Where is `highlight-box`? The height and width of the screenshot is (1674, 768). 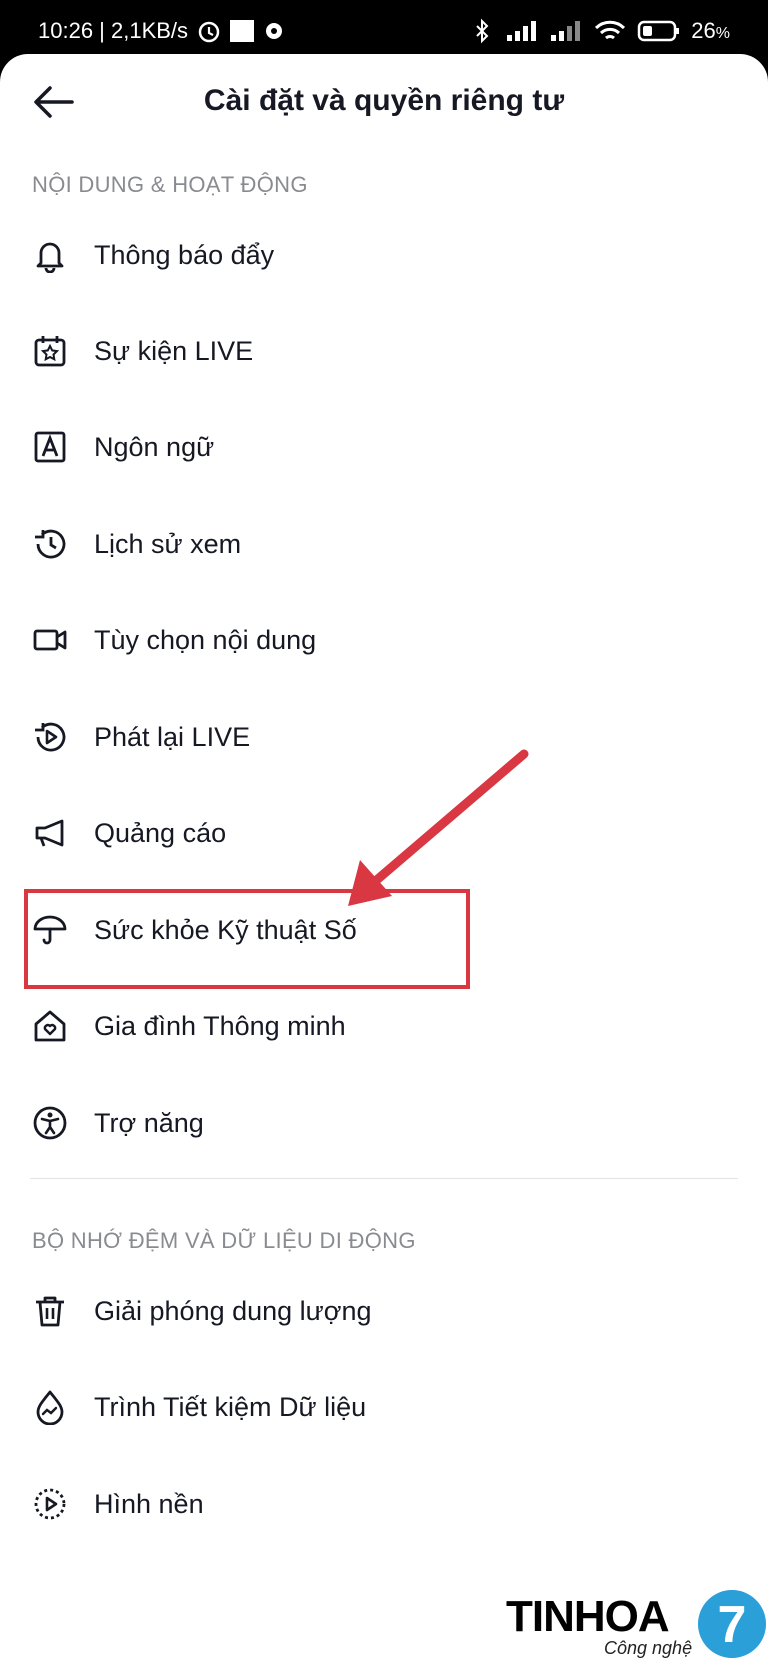 highlight-box is located at coordinates (247, 939).